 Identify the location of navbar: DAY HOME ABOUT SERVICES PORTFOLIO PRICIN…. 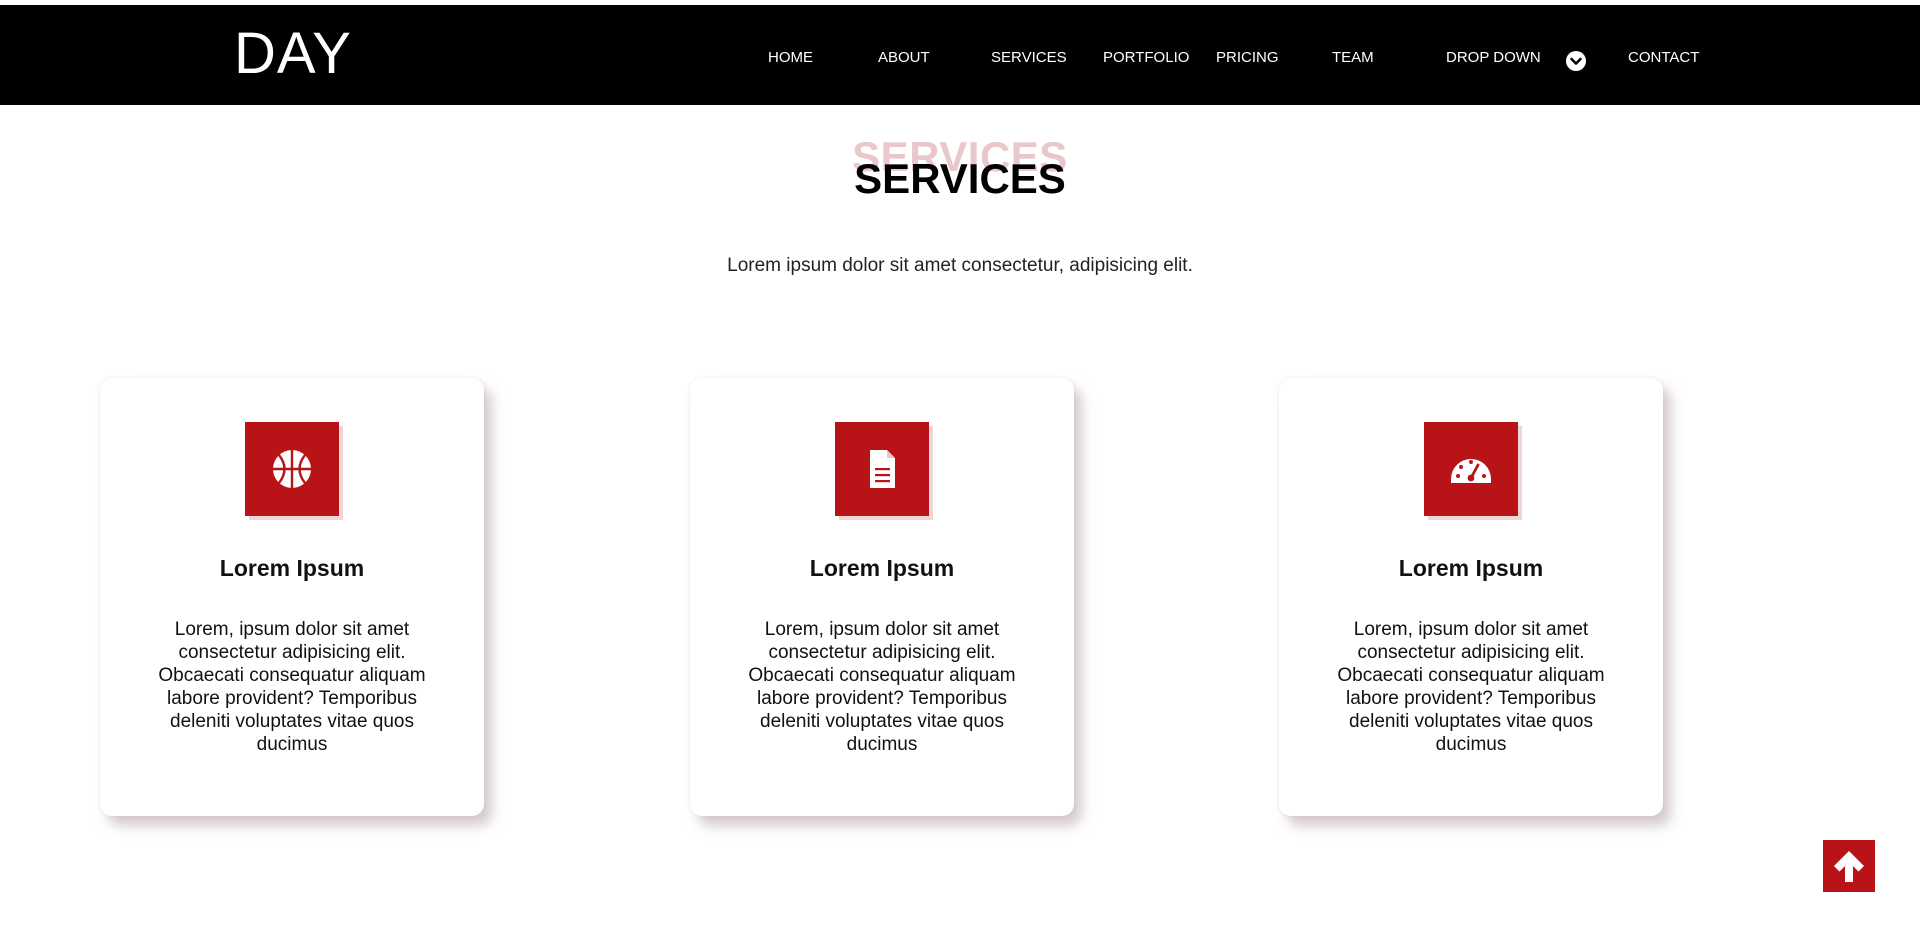
(960, 55).